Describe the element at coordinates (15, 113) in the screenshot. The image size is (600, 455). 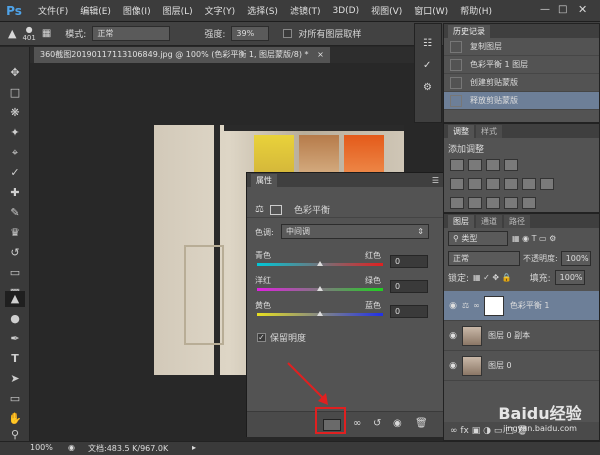
I see `lasso-tool-icon: ❋` at that location.